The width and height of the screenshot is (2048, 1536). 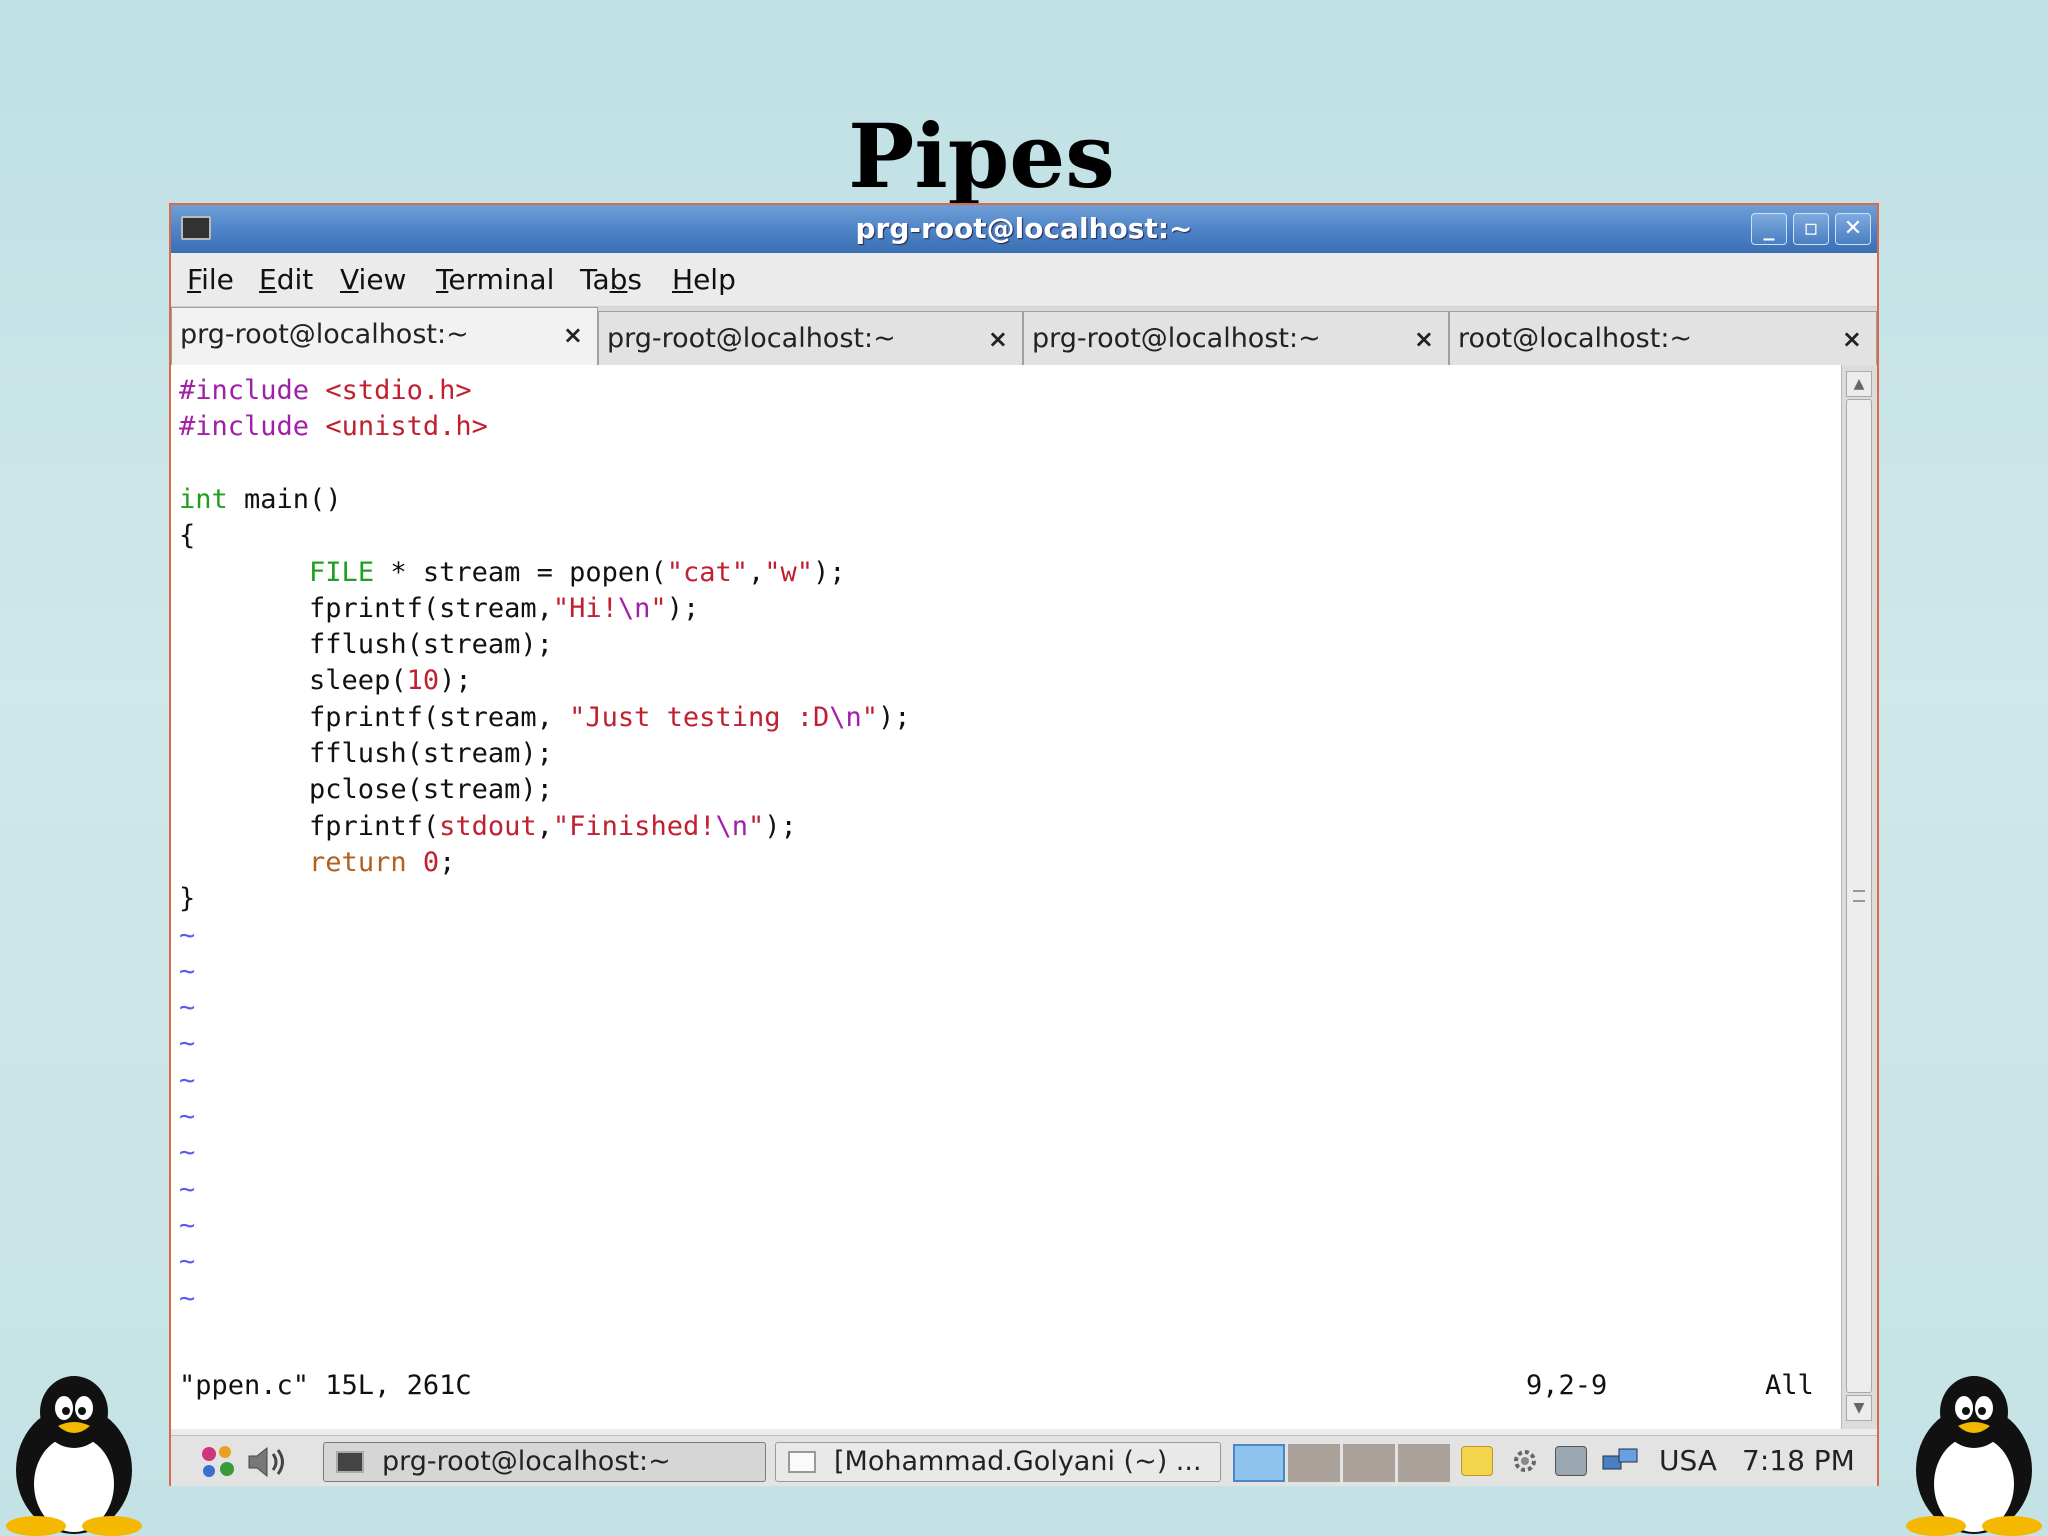 I want to click on menu-edit: Edit, so click(x=286, y=280).